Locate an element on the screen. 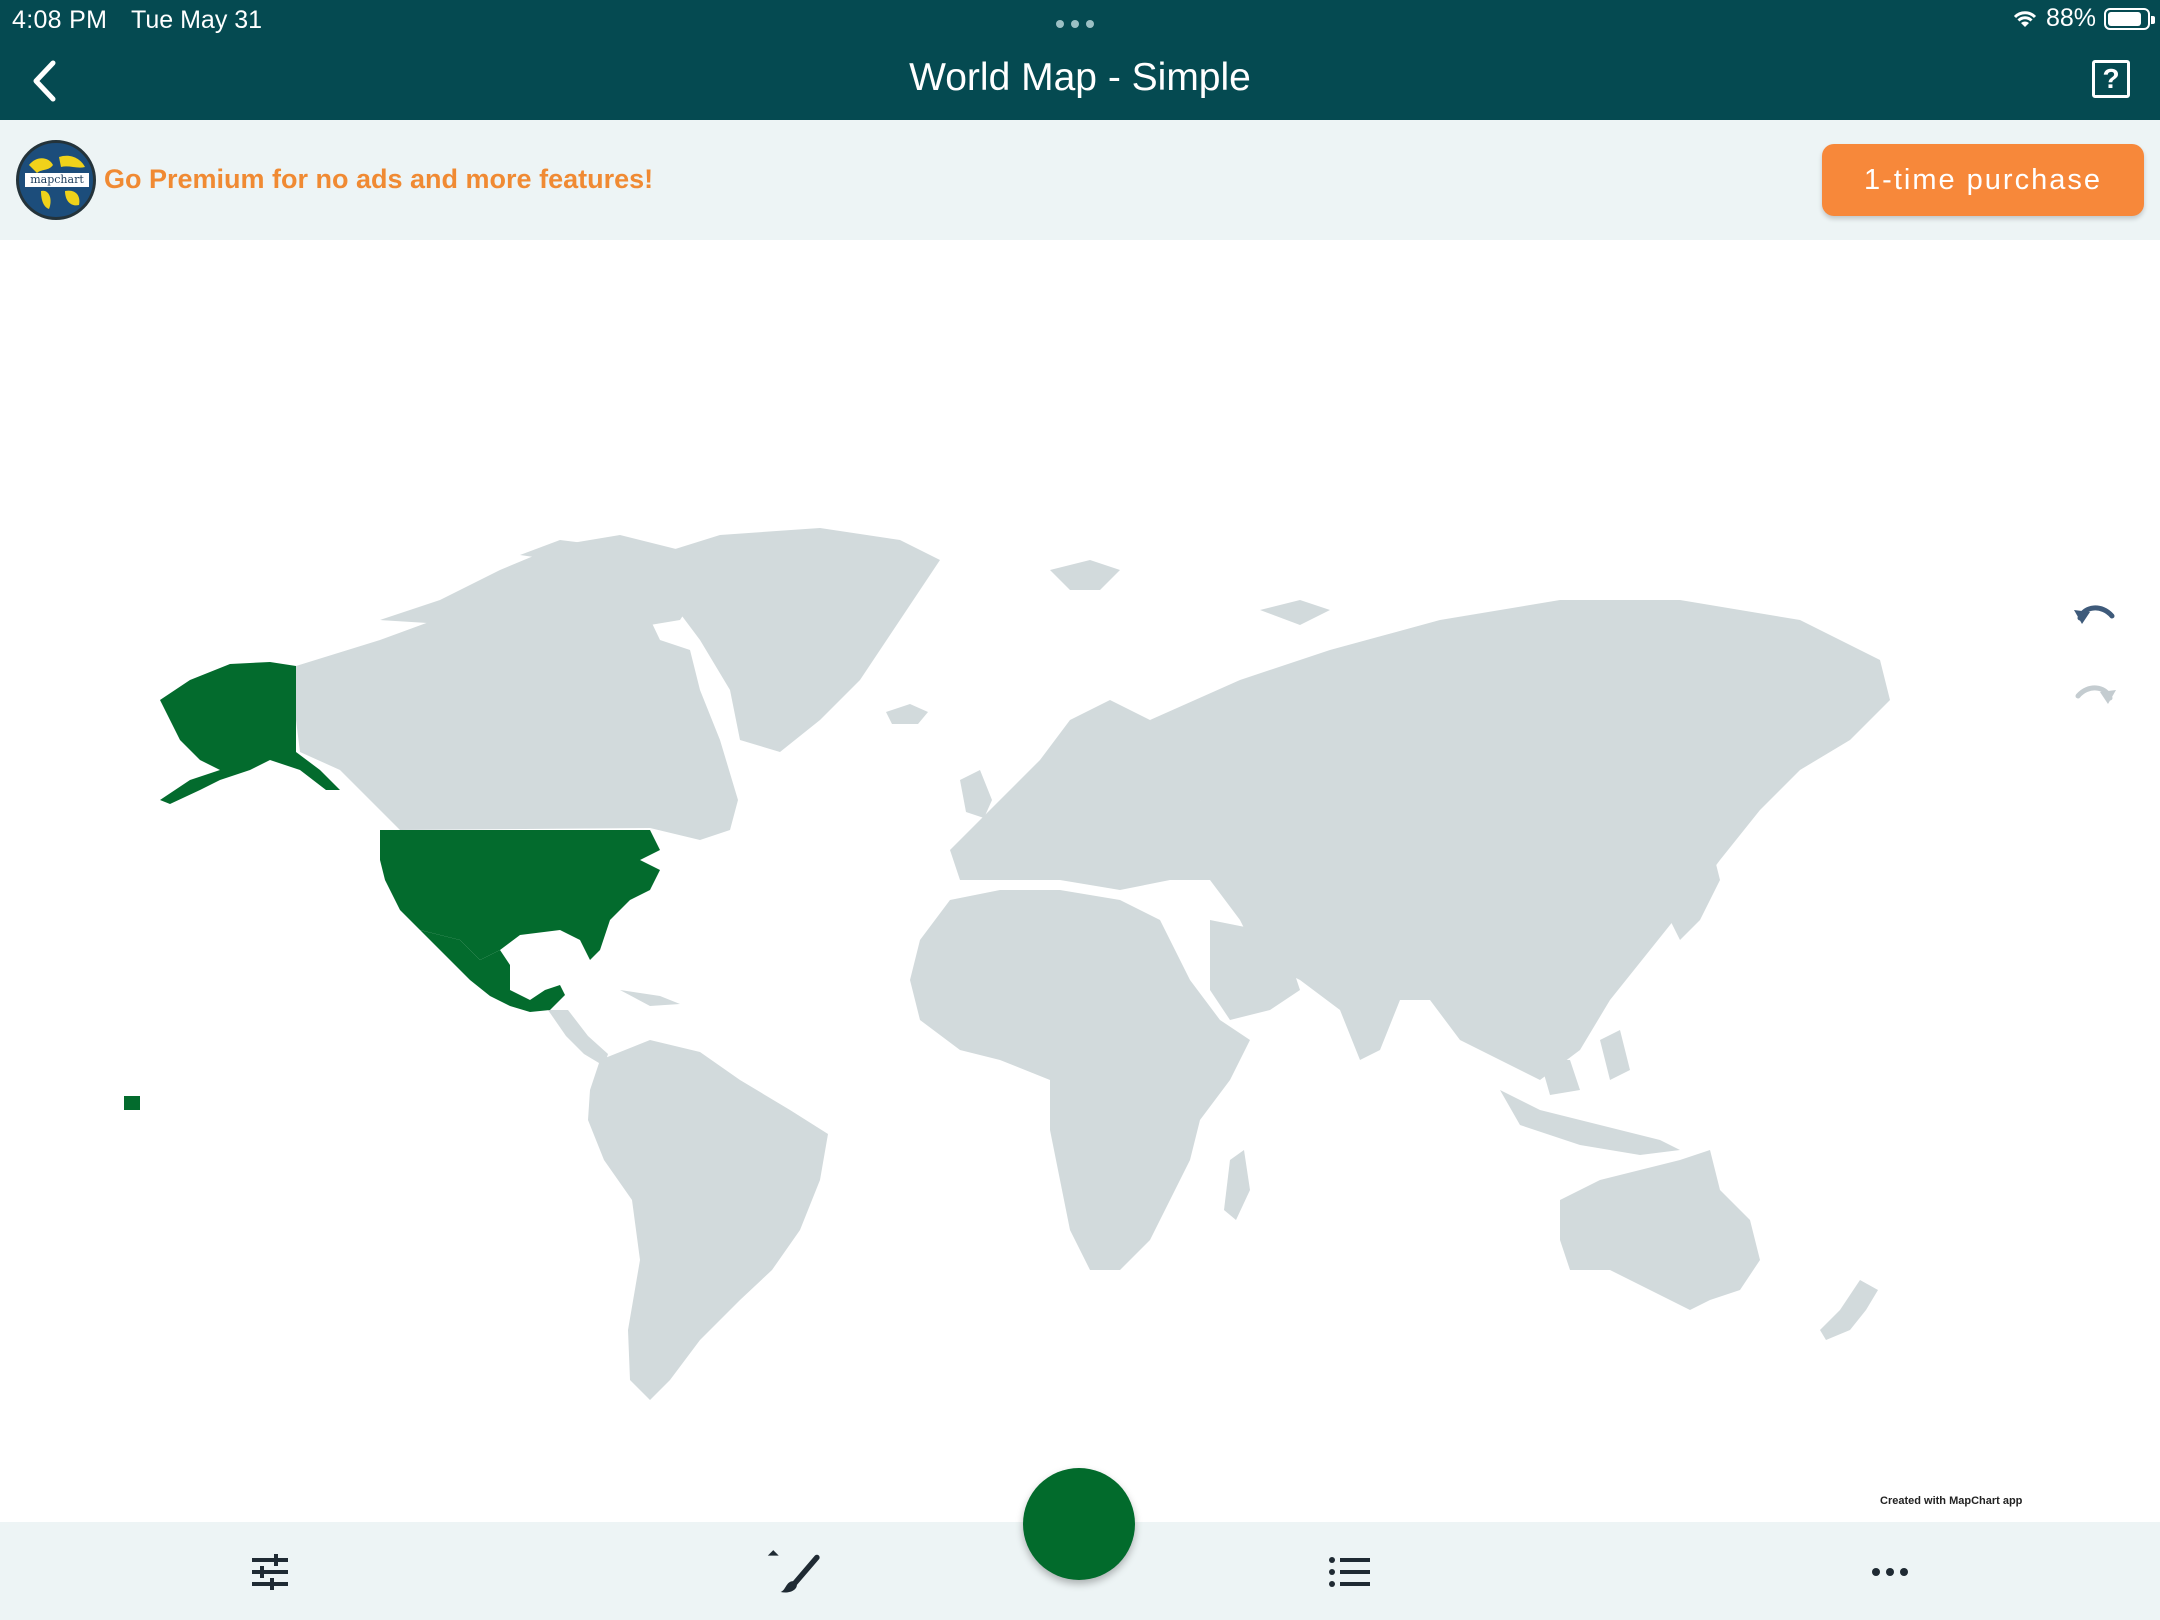  more-options-button is located at coordinates (1890, 1572).